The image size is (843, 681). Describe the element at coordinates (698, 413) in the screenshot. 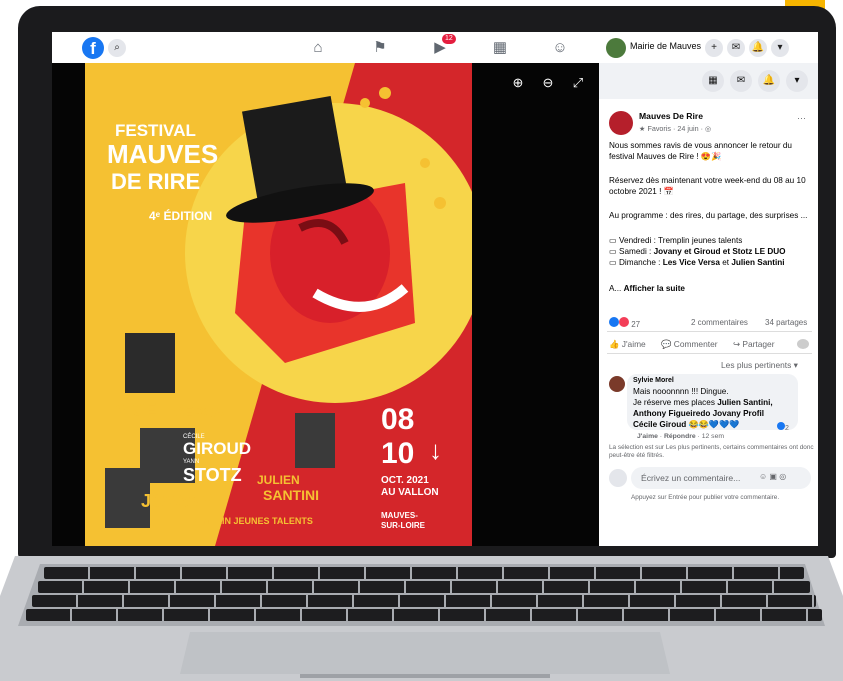

I see `comment-line-3: Anthony Figueiredo Jovany Profil` at that location.